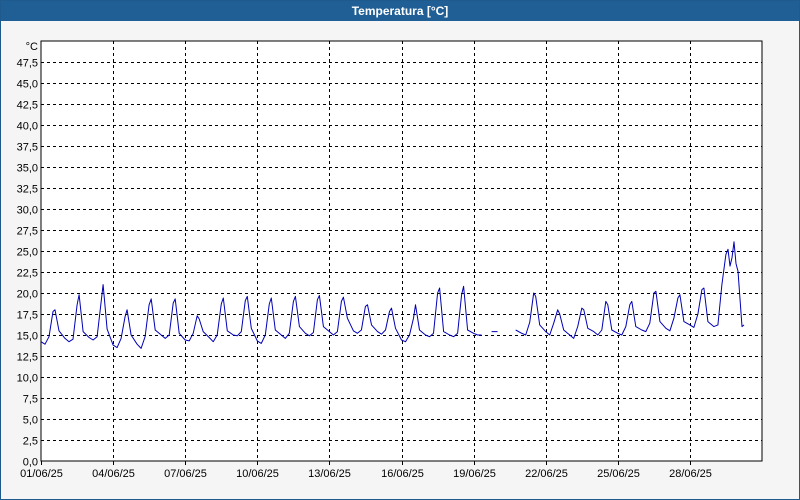  Describe the element at coordinates (27, 274) in the screenshot. I see `y-tick-label: 22,5` at that location.